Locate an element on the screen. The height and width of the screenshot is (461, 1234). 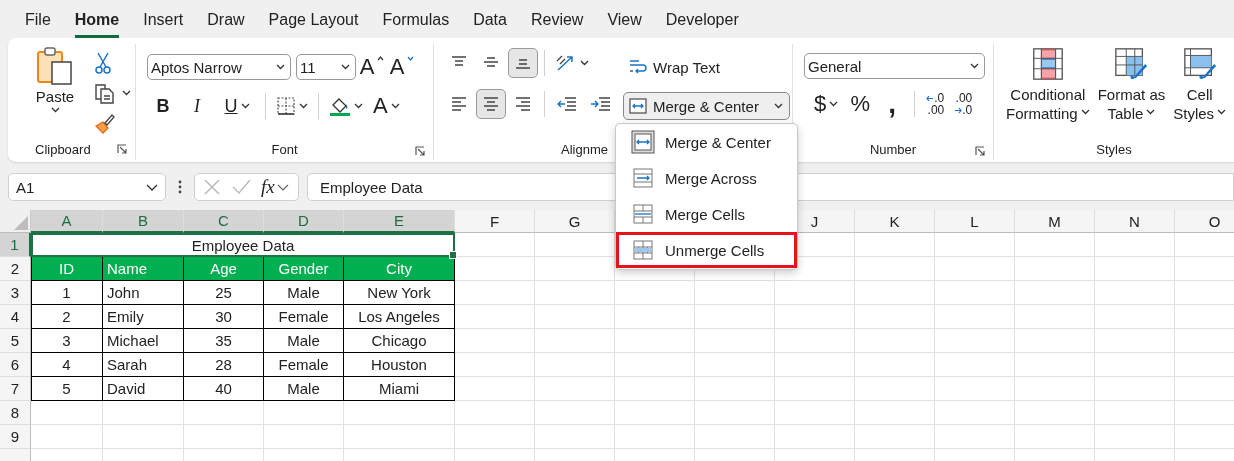
group-label: Number is located at coordinates (893, 150).